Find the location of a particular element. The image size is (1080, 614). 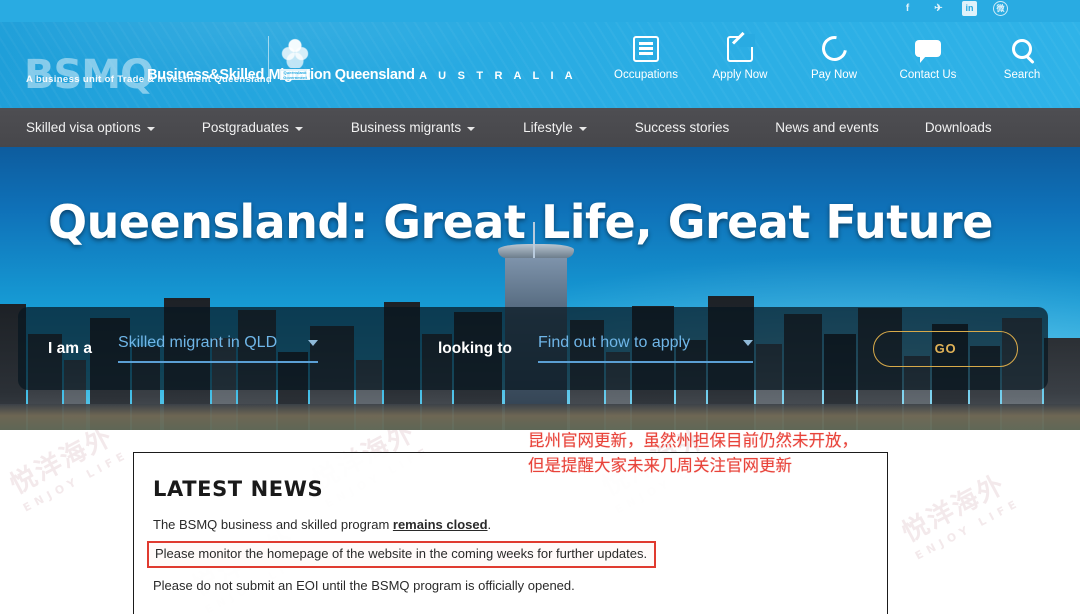

goal-select-value: Find out how to apply is located at coordinates (614, 342).